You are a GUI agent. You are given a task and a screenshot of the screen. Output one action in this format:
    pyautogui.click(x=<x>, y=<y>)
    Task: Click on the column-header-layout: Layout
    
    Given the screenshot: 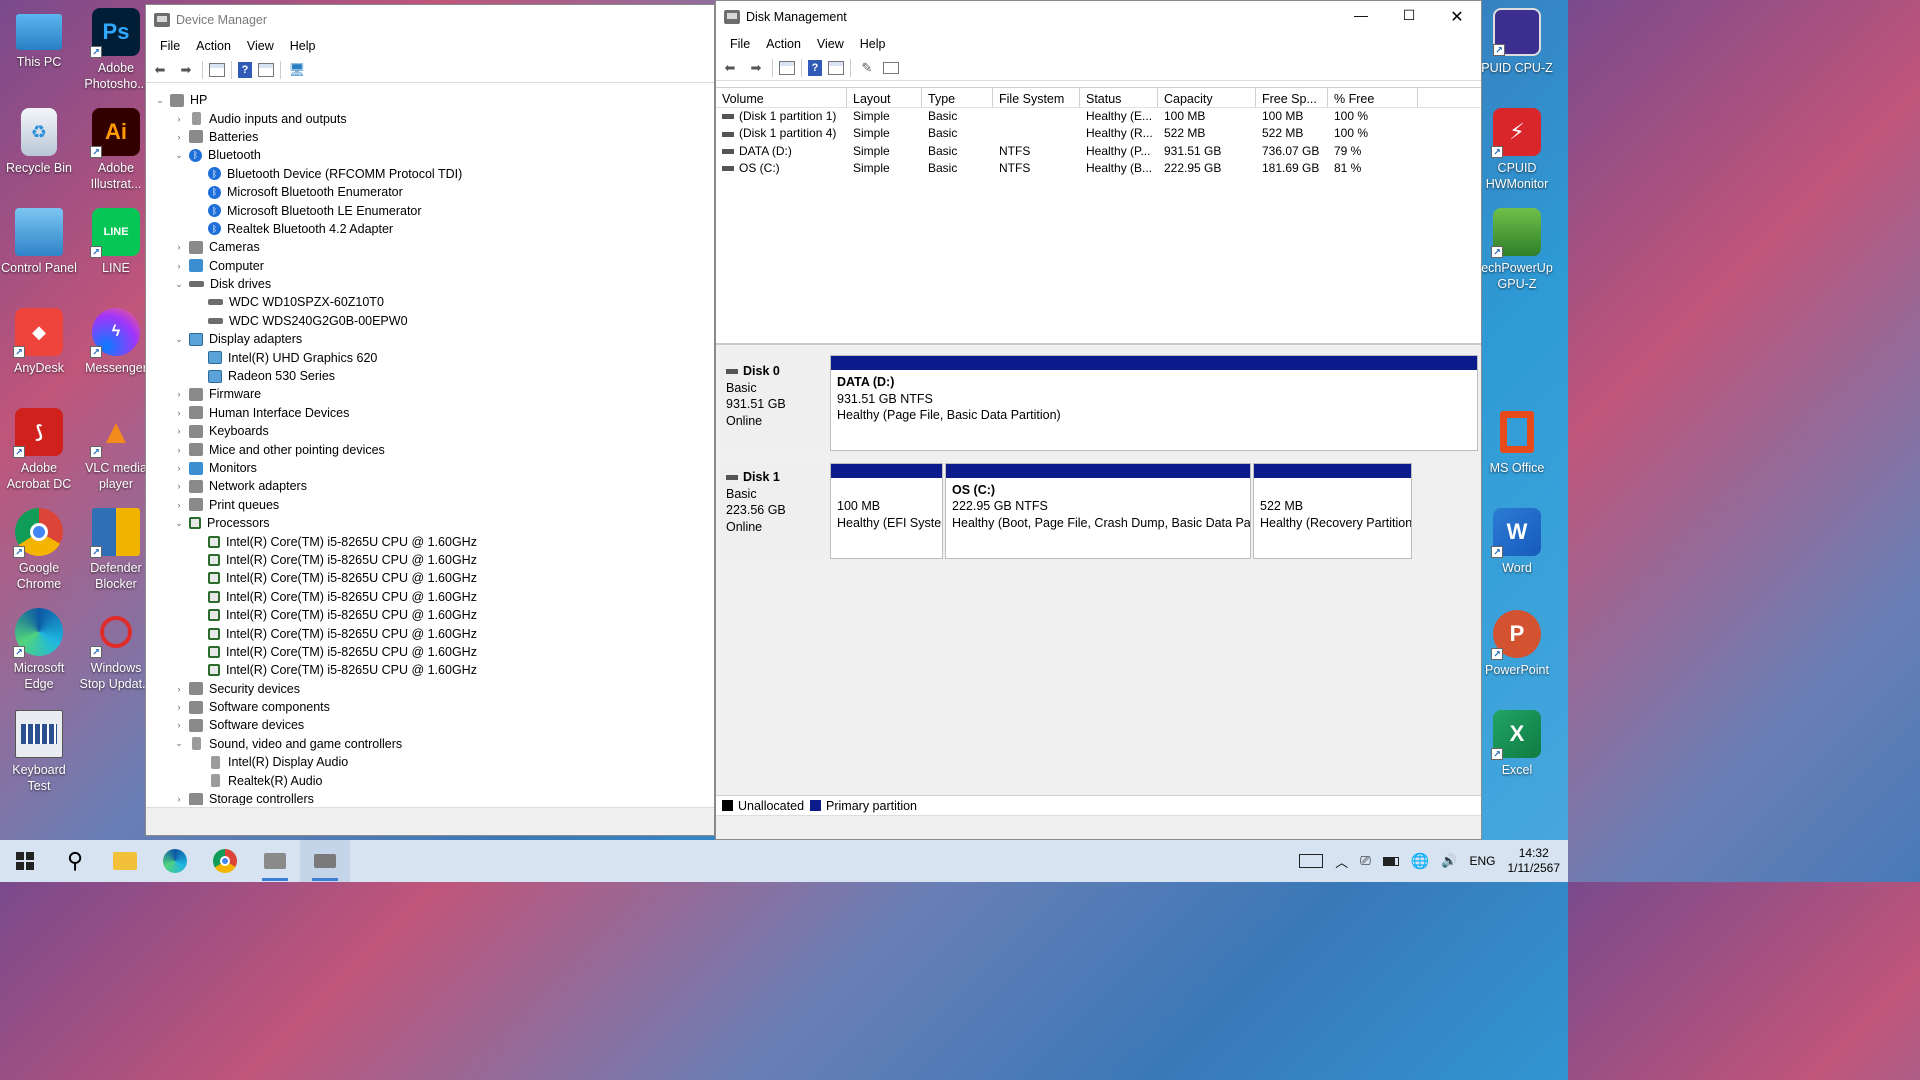 What is the action you would take?
    pyautogui.click(x=884, y=97)
    